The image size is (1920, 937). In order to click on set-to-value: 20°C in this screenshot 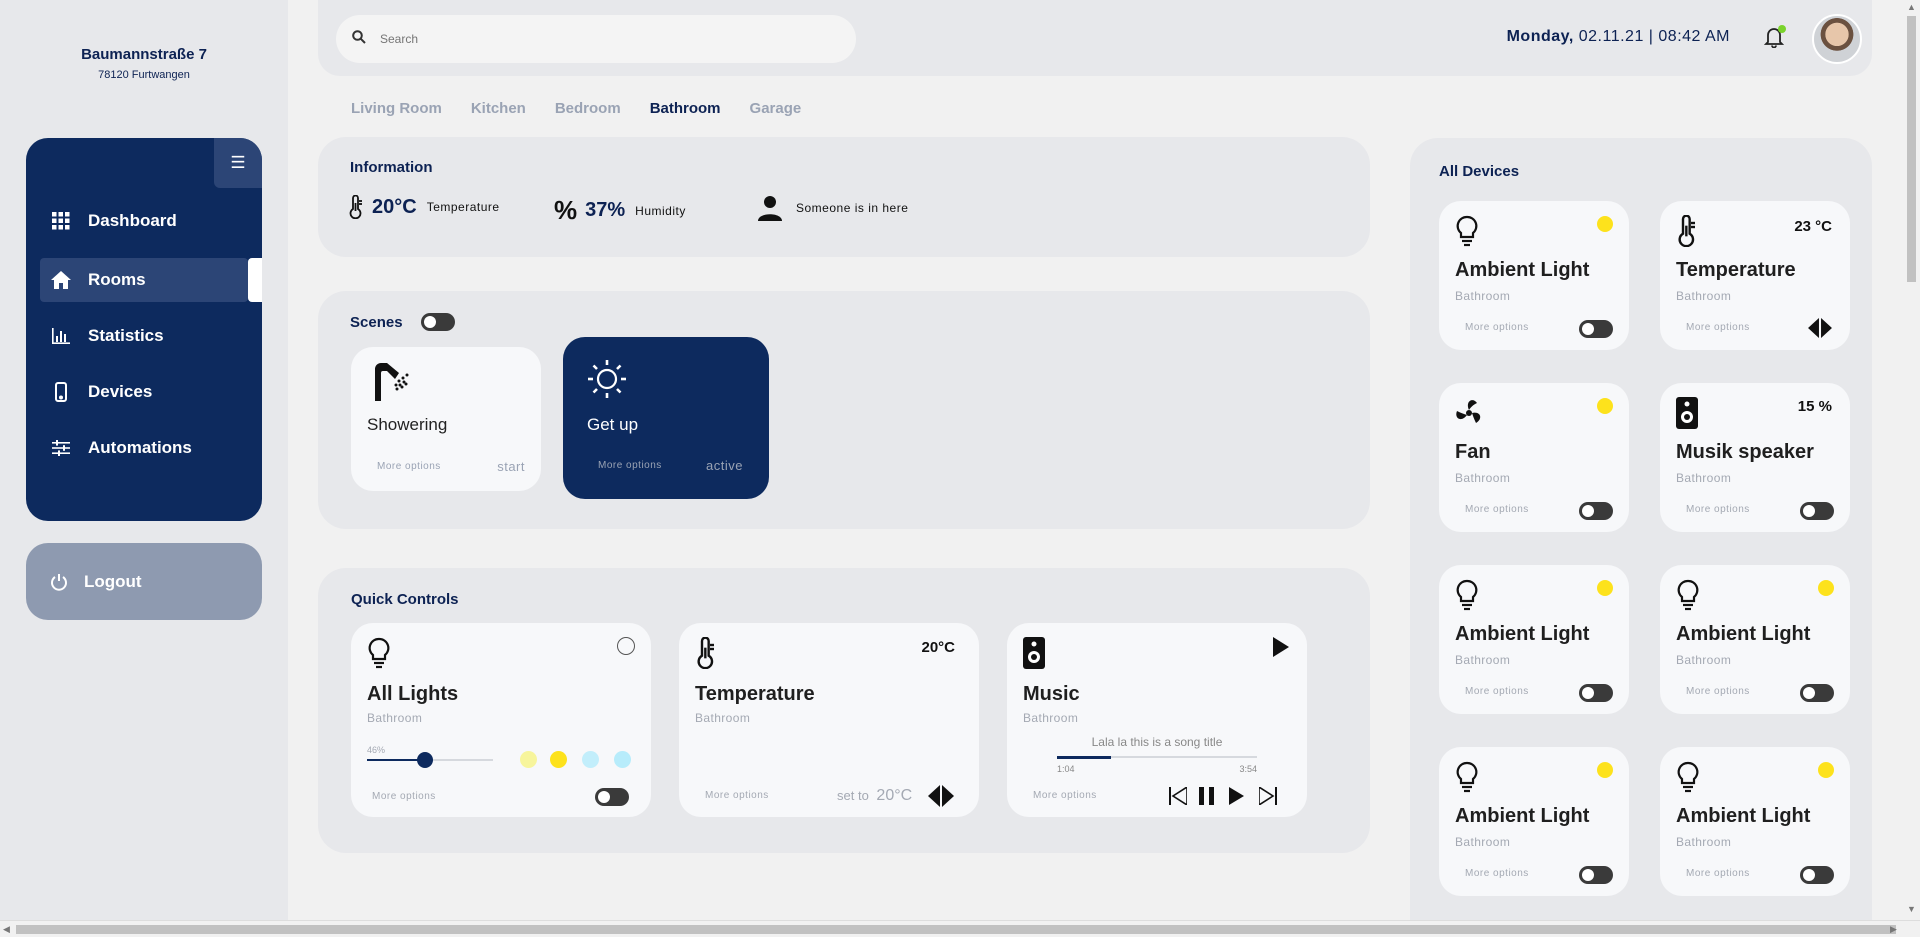, I will do `click(894, 795)`.